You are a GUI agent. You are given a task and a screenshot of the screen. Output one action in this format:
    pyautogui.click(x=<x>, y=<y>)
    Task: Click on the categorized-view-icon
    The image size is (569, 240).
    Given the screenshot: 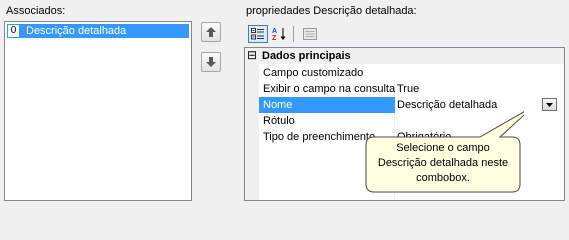 What is the action you would take?
    pyautogui.click(x=257, y=34)
    